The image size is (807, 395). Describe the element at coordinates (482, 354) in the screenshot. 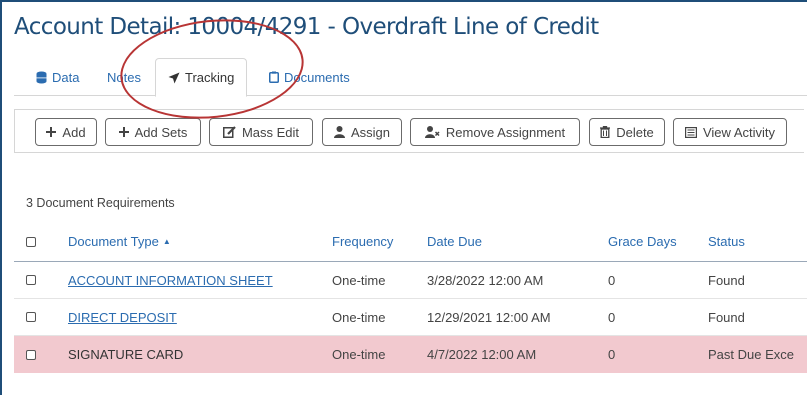

I see `date-due-cell: 4/7/2022 12:00 AM` at that location.